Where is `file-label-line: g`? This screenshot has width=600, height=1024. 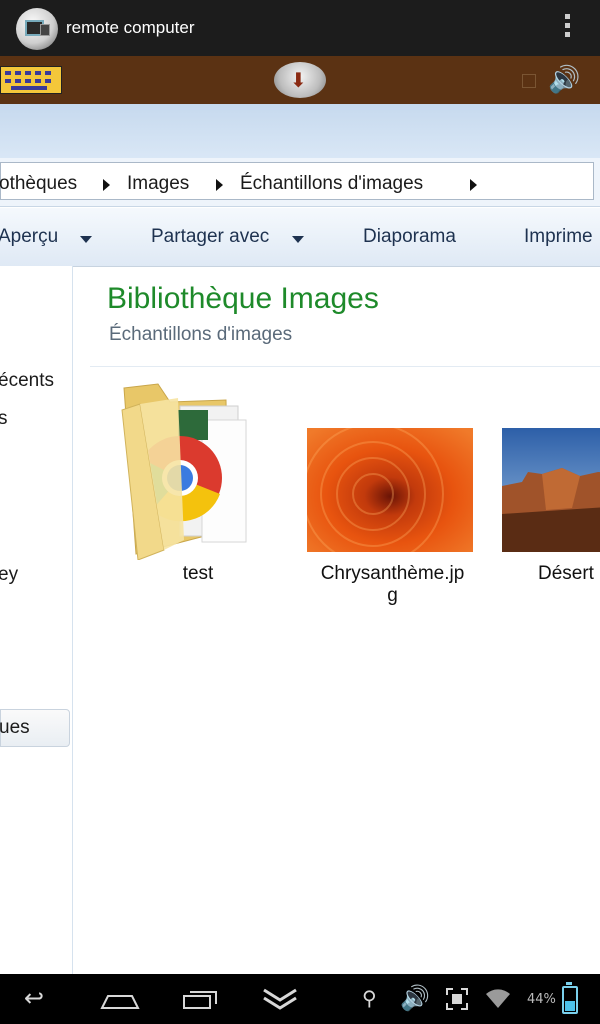 file-label-line: g is located at coordinates (392, 595).